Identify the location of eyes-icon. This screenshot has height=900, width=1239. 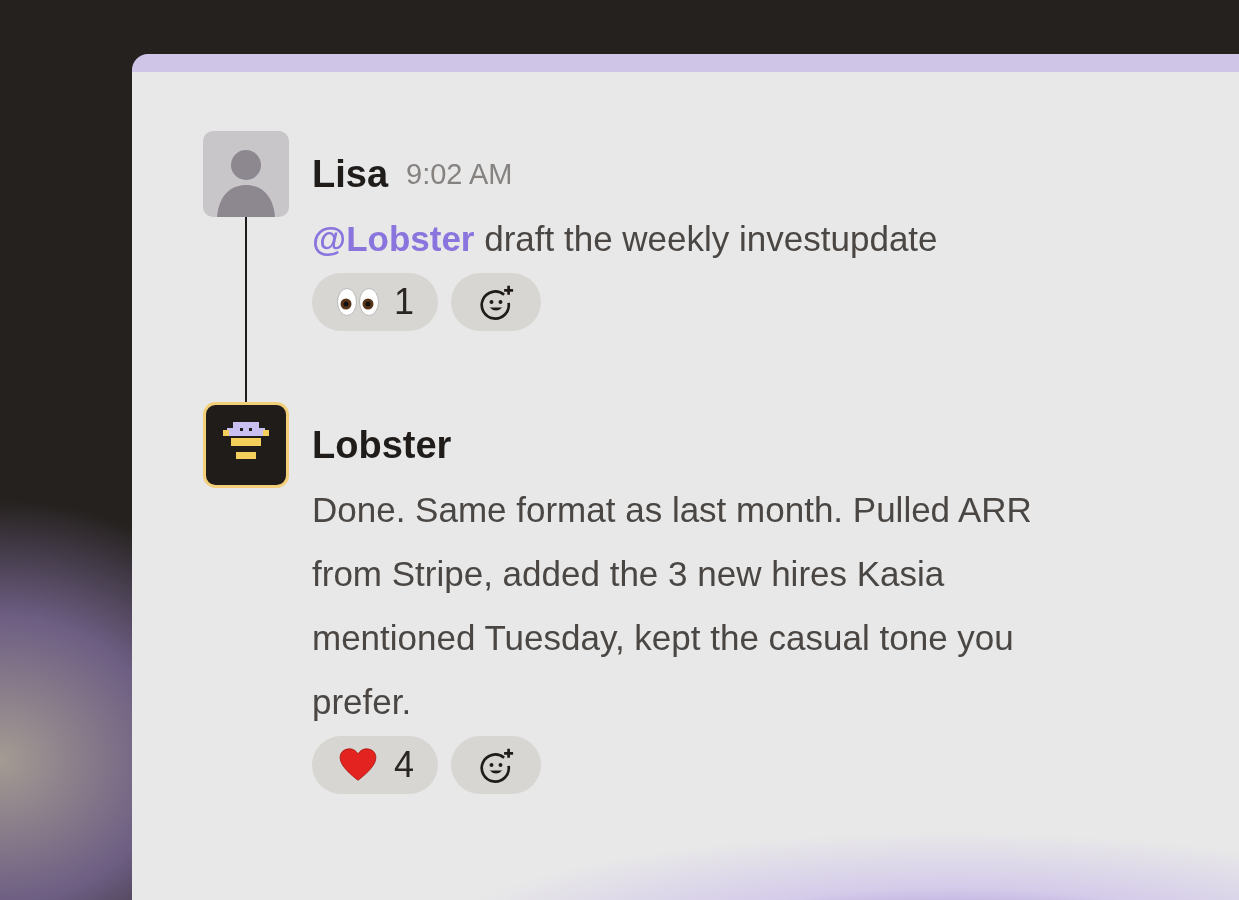
(358, 302).